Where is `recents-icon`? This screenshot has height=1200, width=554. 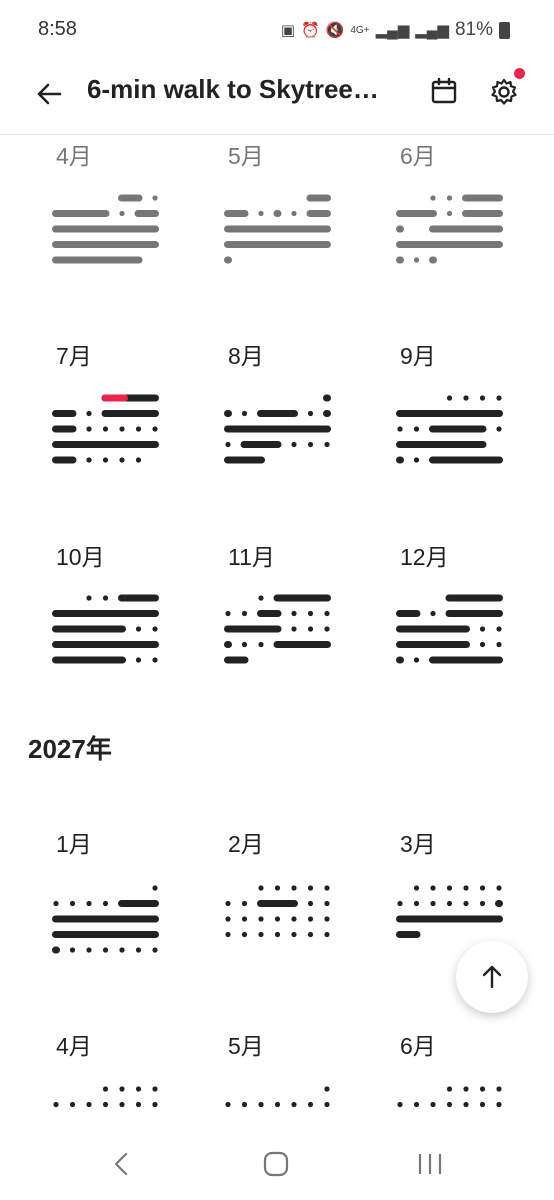 recents-icon is located at coordinates (430, 1164).